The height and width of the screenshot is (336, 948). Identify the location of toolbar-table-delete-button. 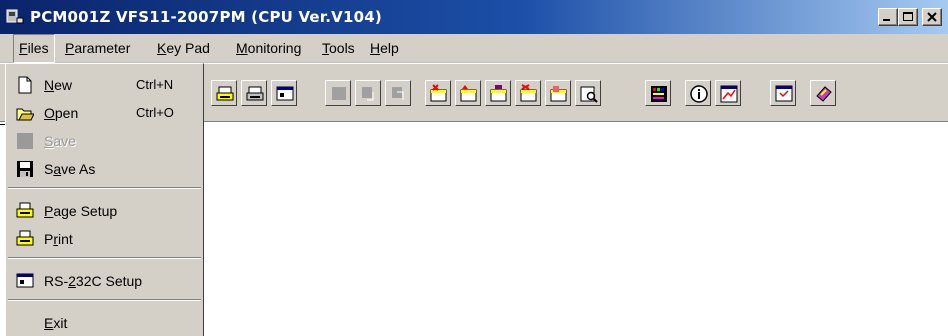
(438, 93).